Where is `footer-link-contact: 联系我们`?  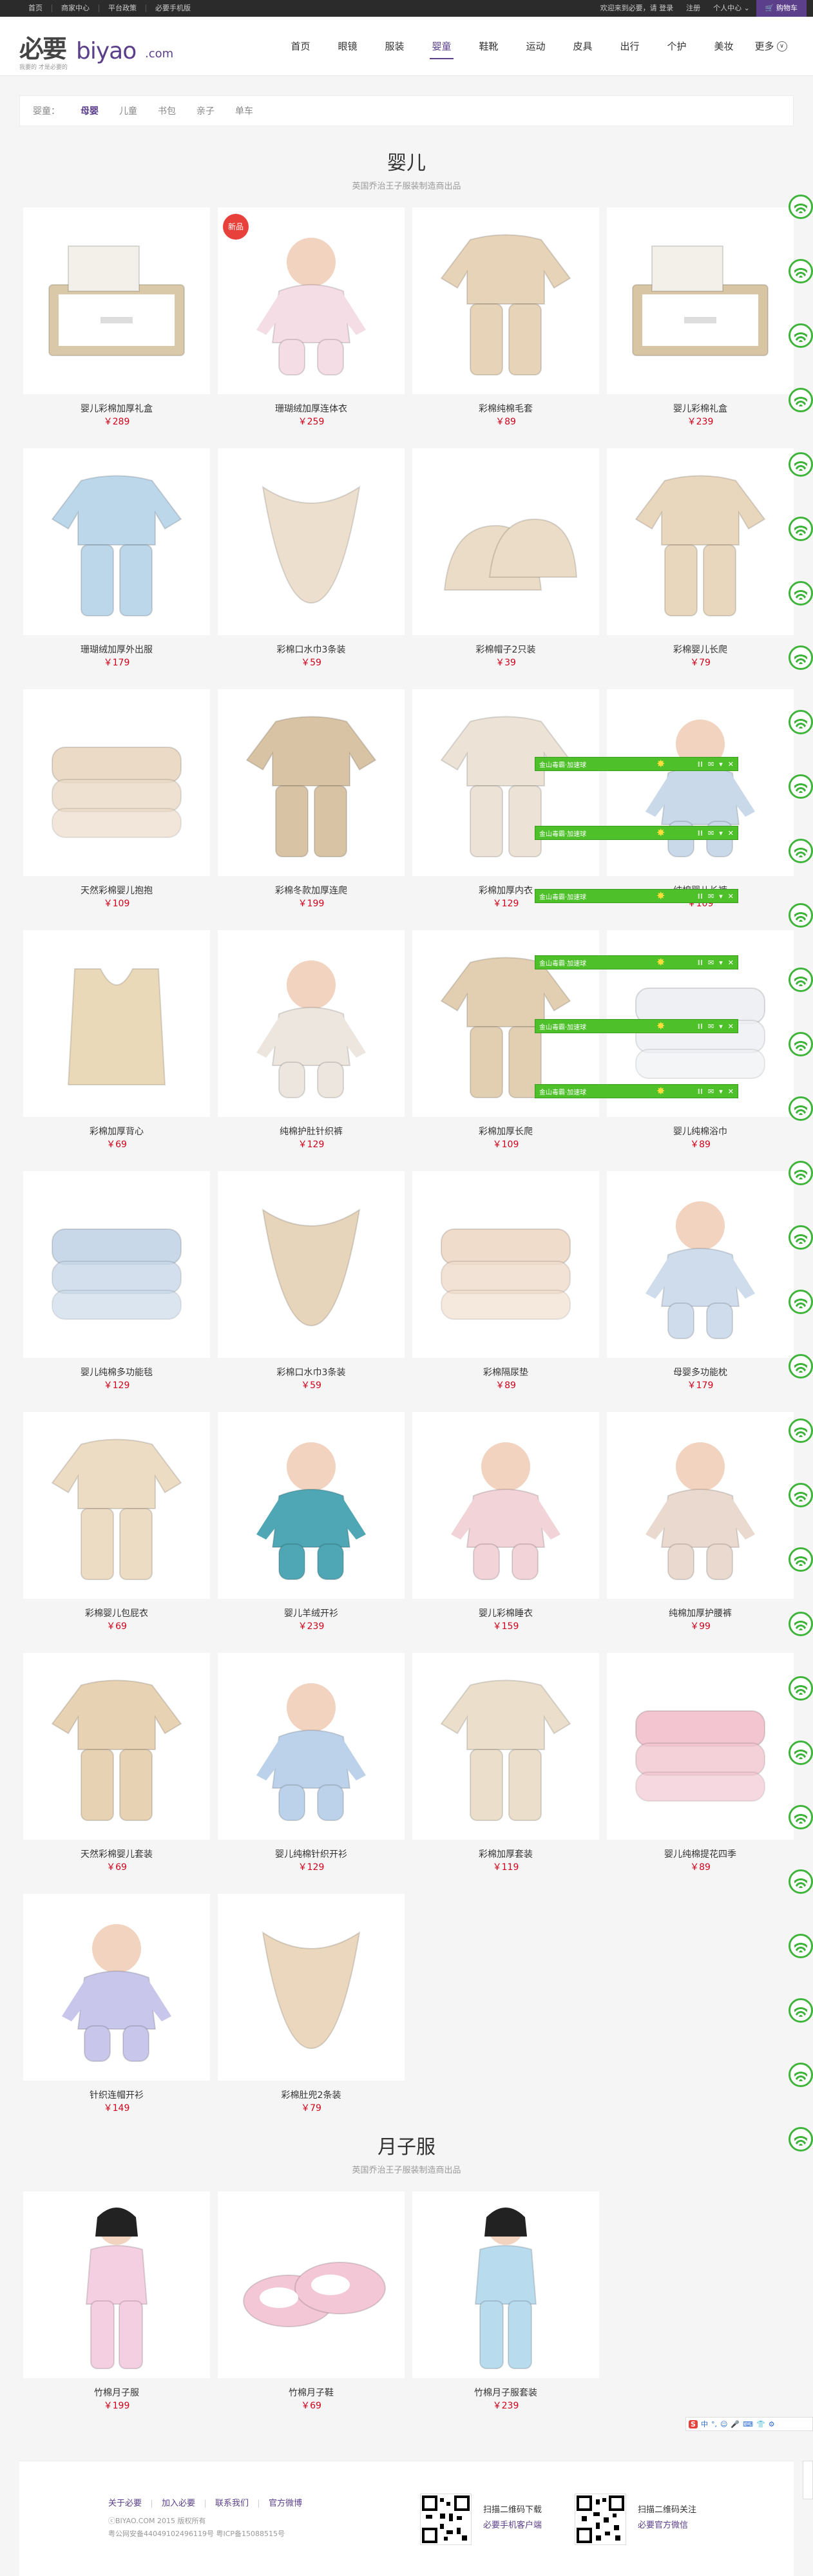
footer-link-contact: 联系我们 is located at coordinates (233, 2503).